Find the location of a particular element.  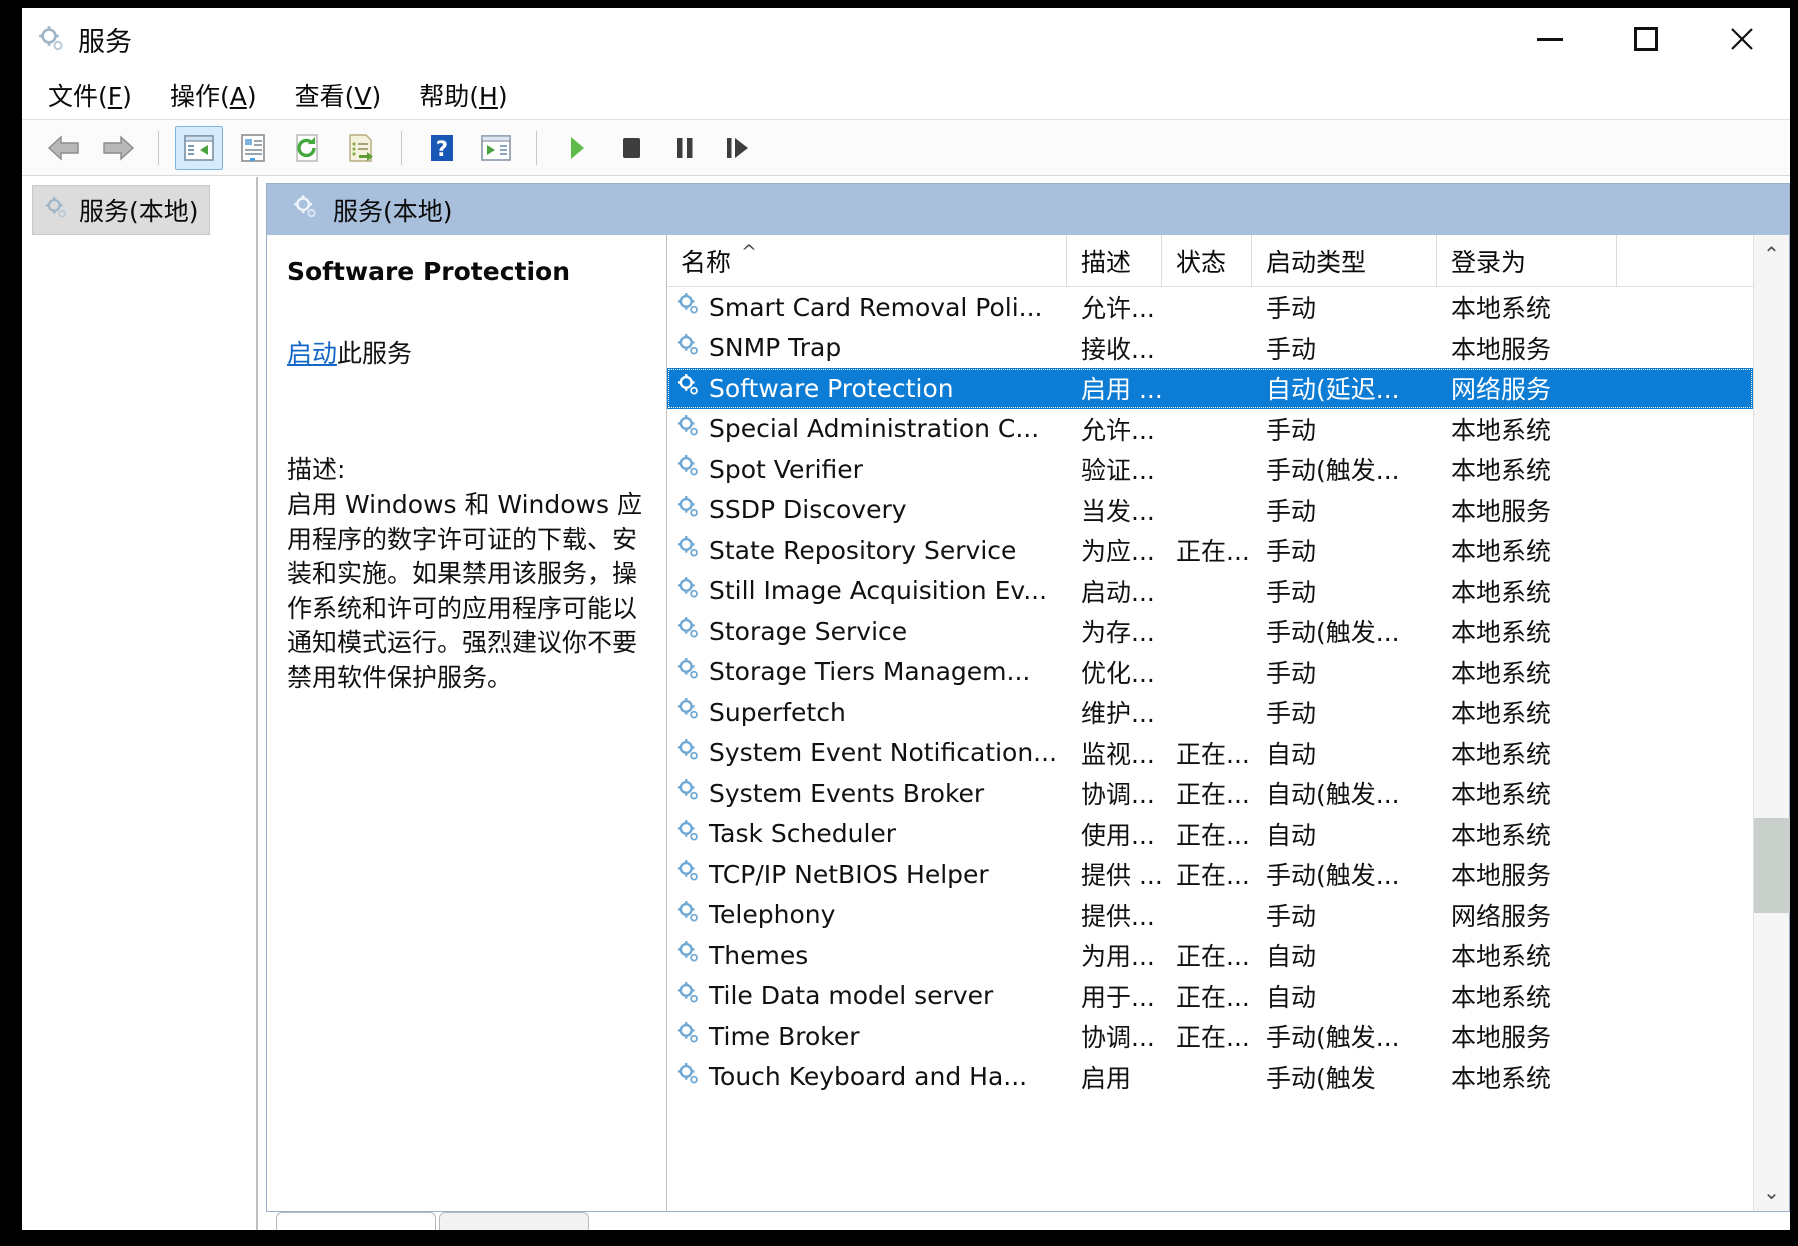

table-row: Storage Tiers Managem... 优化... 手动 本地系统 is located at coordinates (1210, 672).